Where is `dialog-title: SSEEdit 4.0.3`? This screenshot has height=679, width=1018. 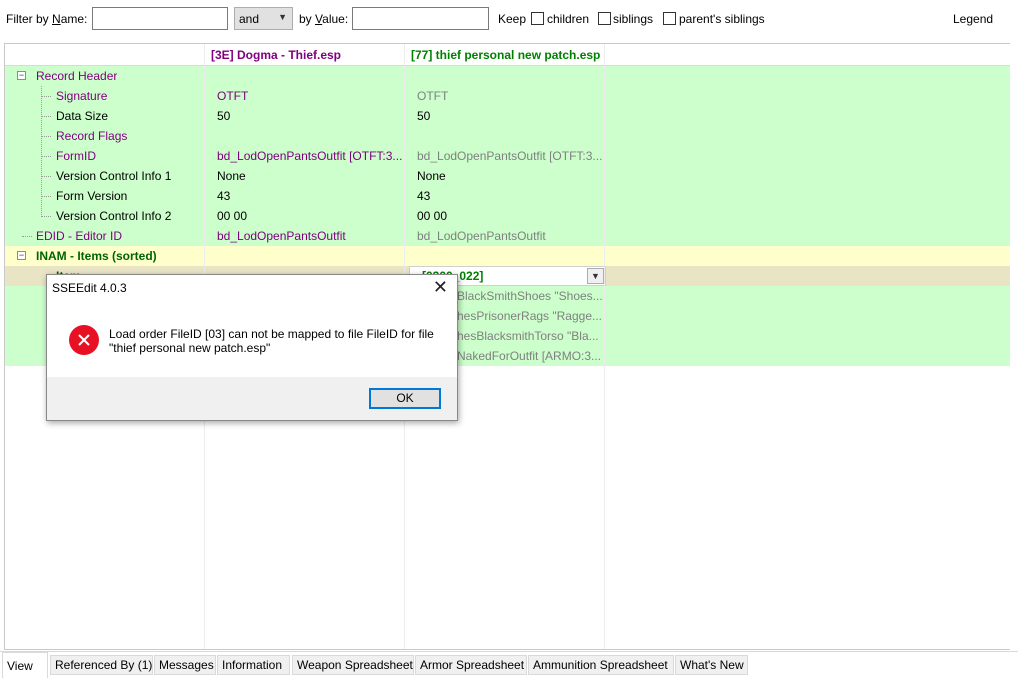 dialog-title: SSEEdit 4.0.3 is located at coordinates (89, 288).